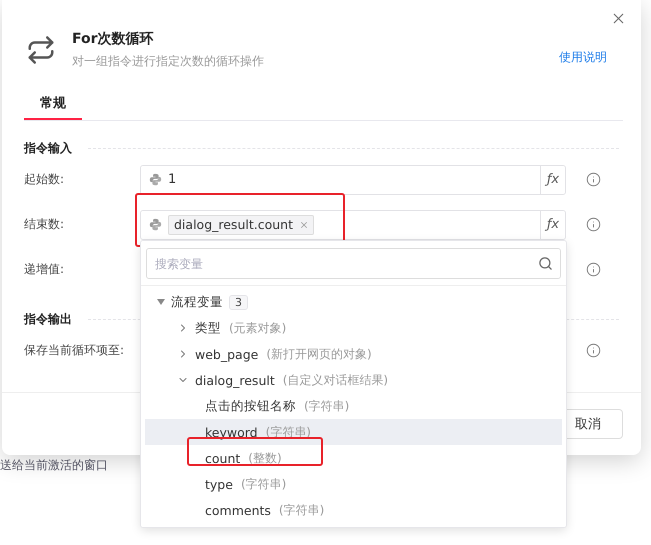 This screenshot has width=651, height=545. Describe the element at coordinates (250, 406) in the screenshot. I see `variable-name: 点击的按钮名称` at that location.